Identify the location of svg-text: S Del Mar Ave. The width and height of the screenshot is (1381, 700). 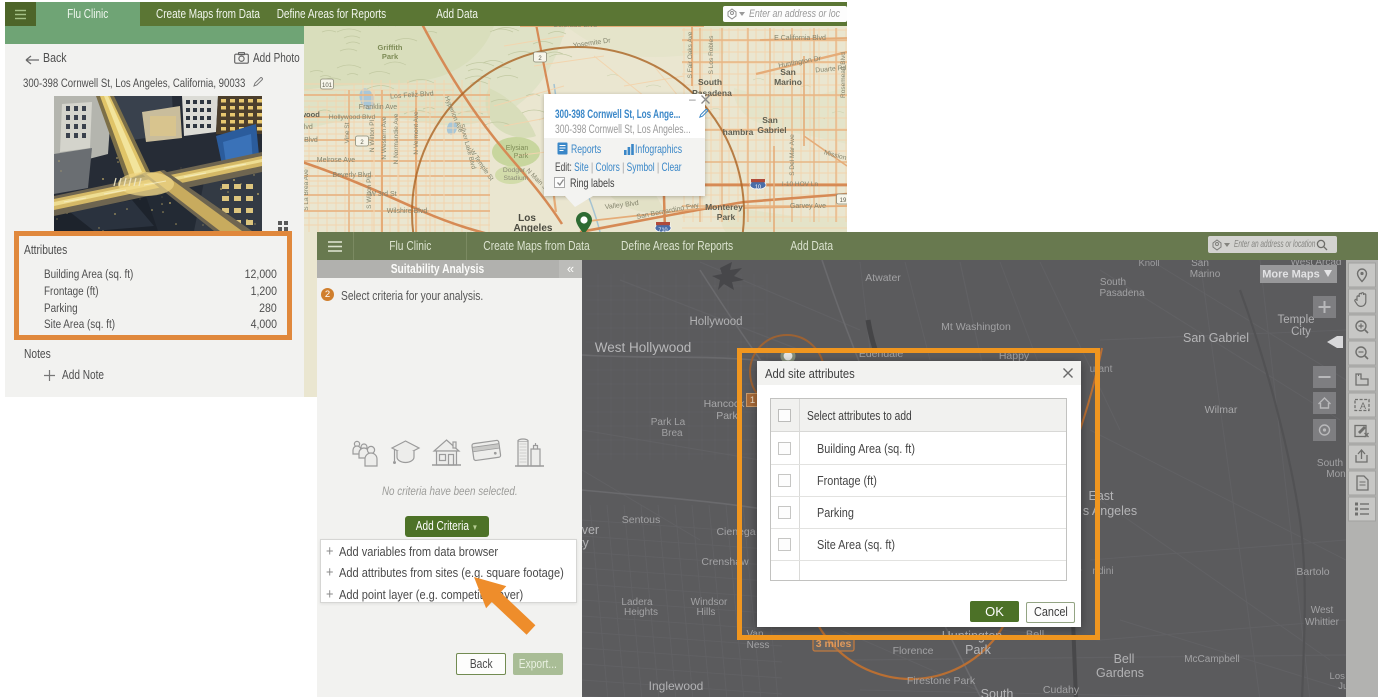
(792, 155).